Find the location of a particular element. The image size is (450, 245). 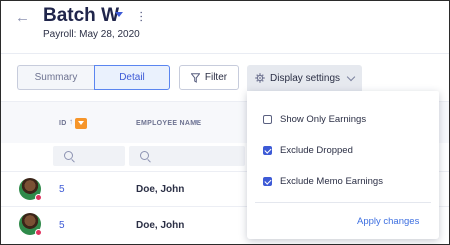

employee-name-search-input is located at coordinates (187, 156).